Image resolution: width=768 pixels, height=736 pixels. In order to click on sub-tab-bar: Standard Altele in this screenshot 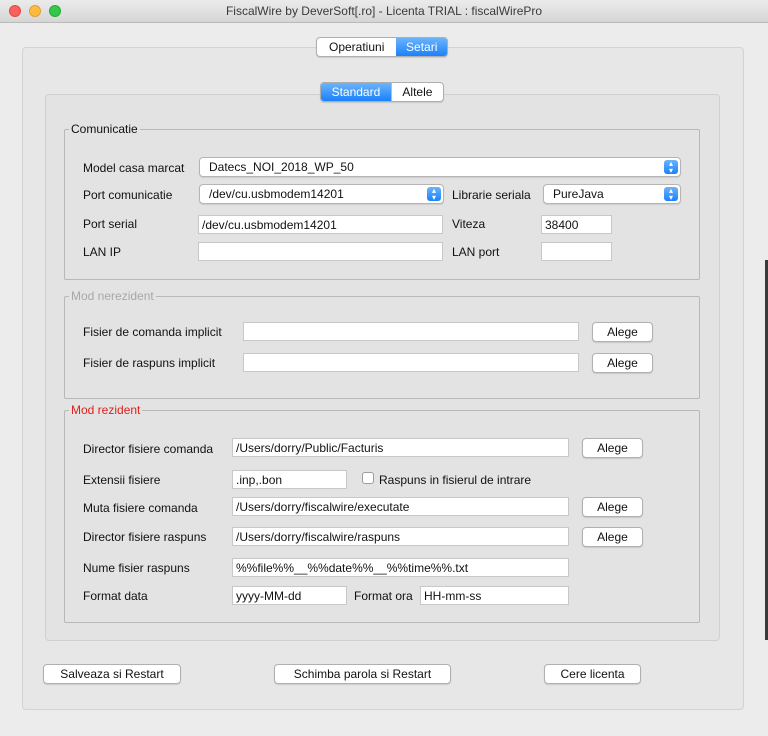, I will do `click(382, 92)`.